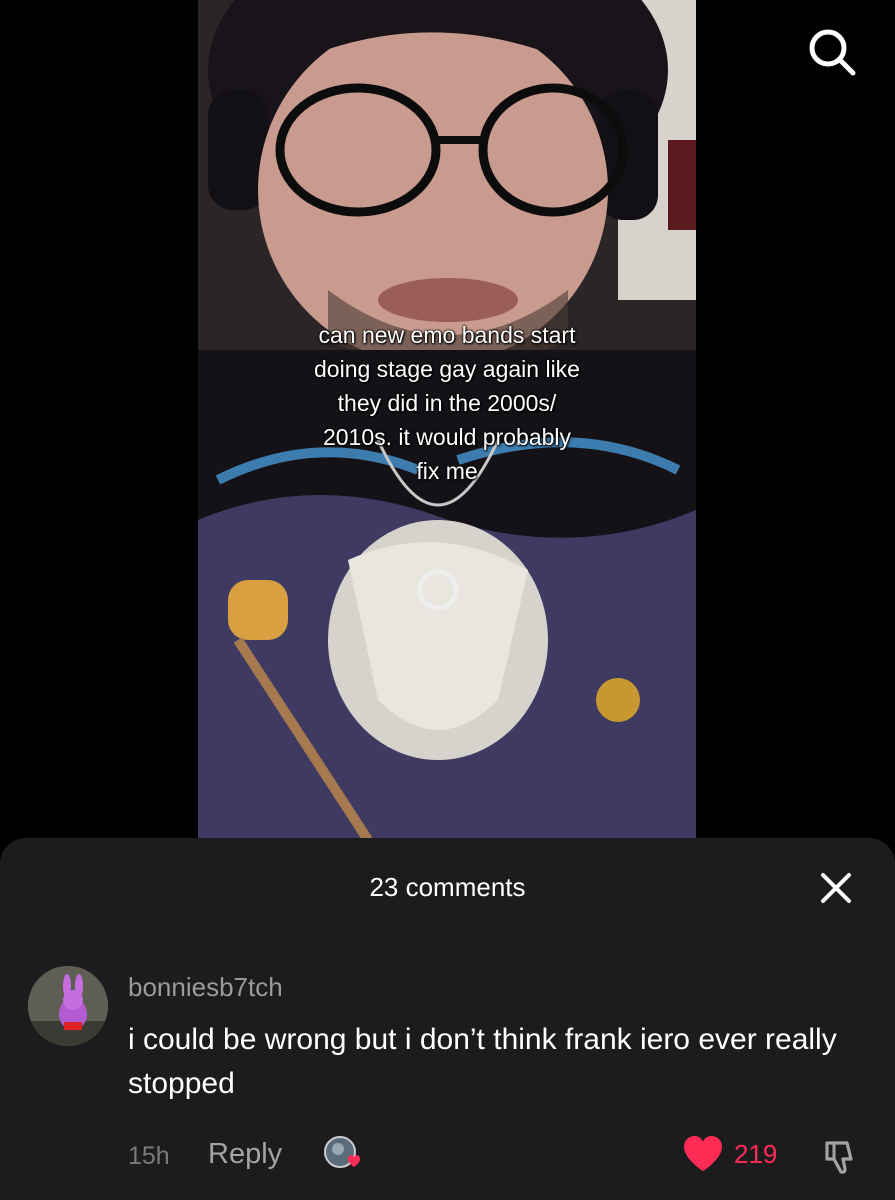  What do you see at coordinates (756, 1153) in the screenshot?
I see `like-count: 219` at bounding box center [756, 1153].